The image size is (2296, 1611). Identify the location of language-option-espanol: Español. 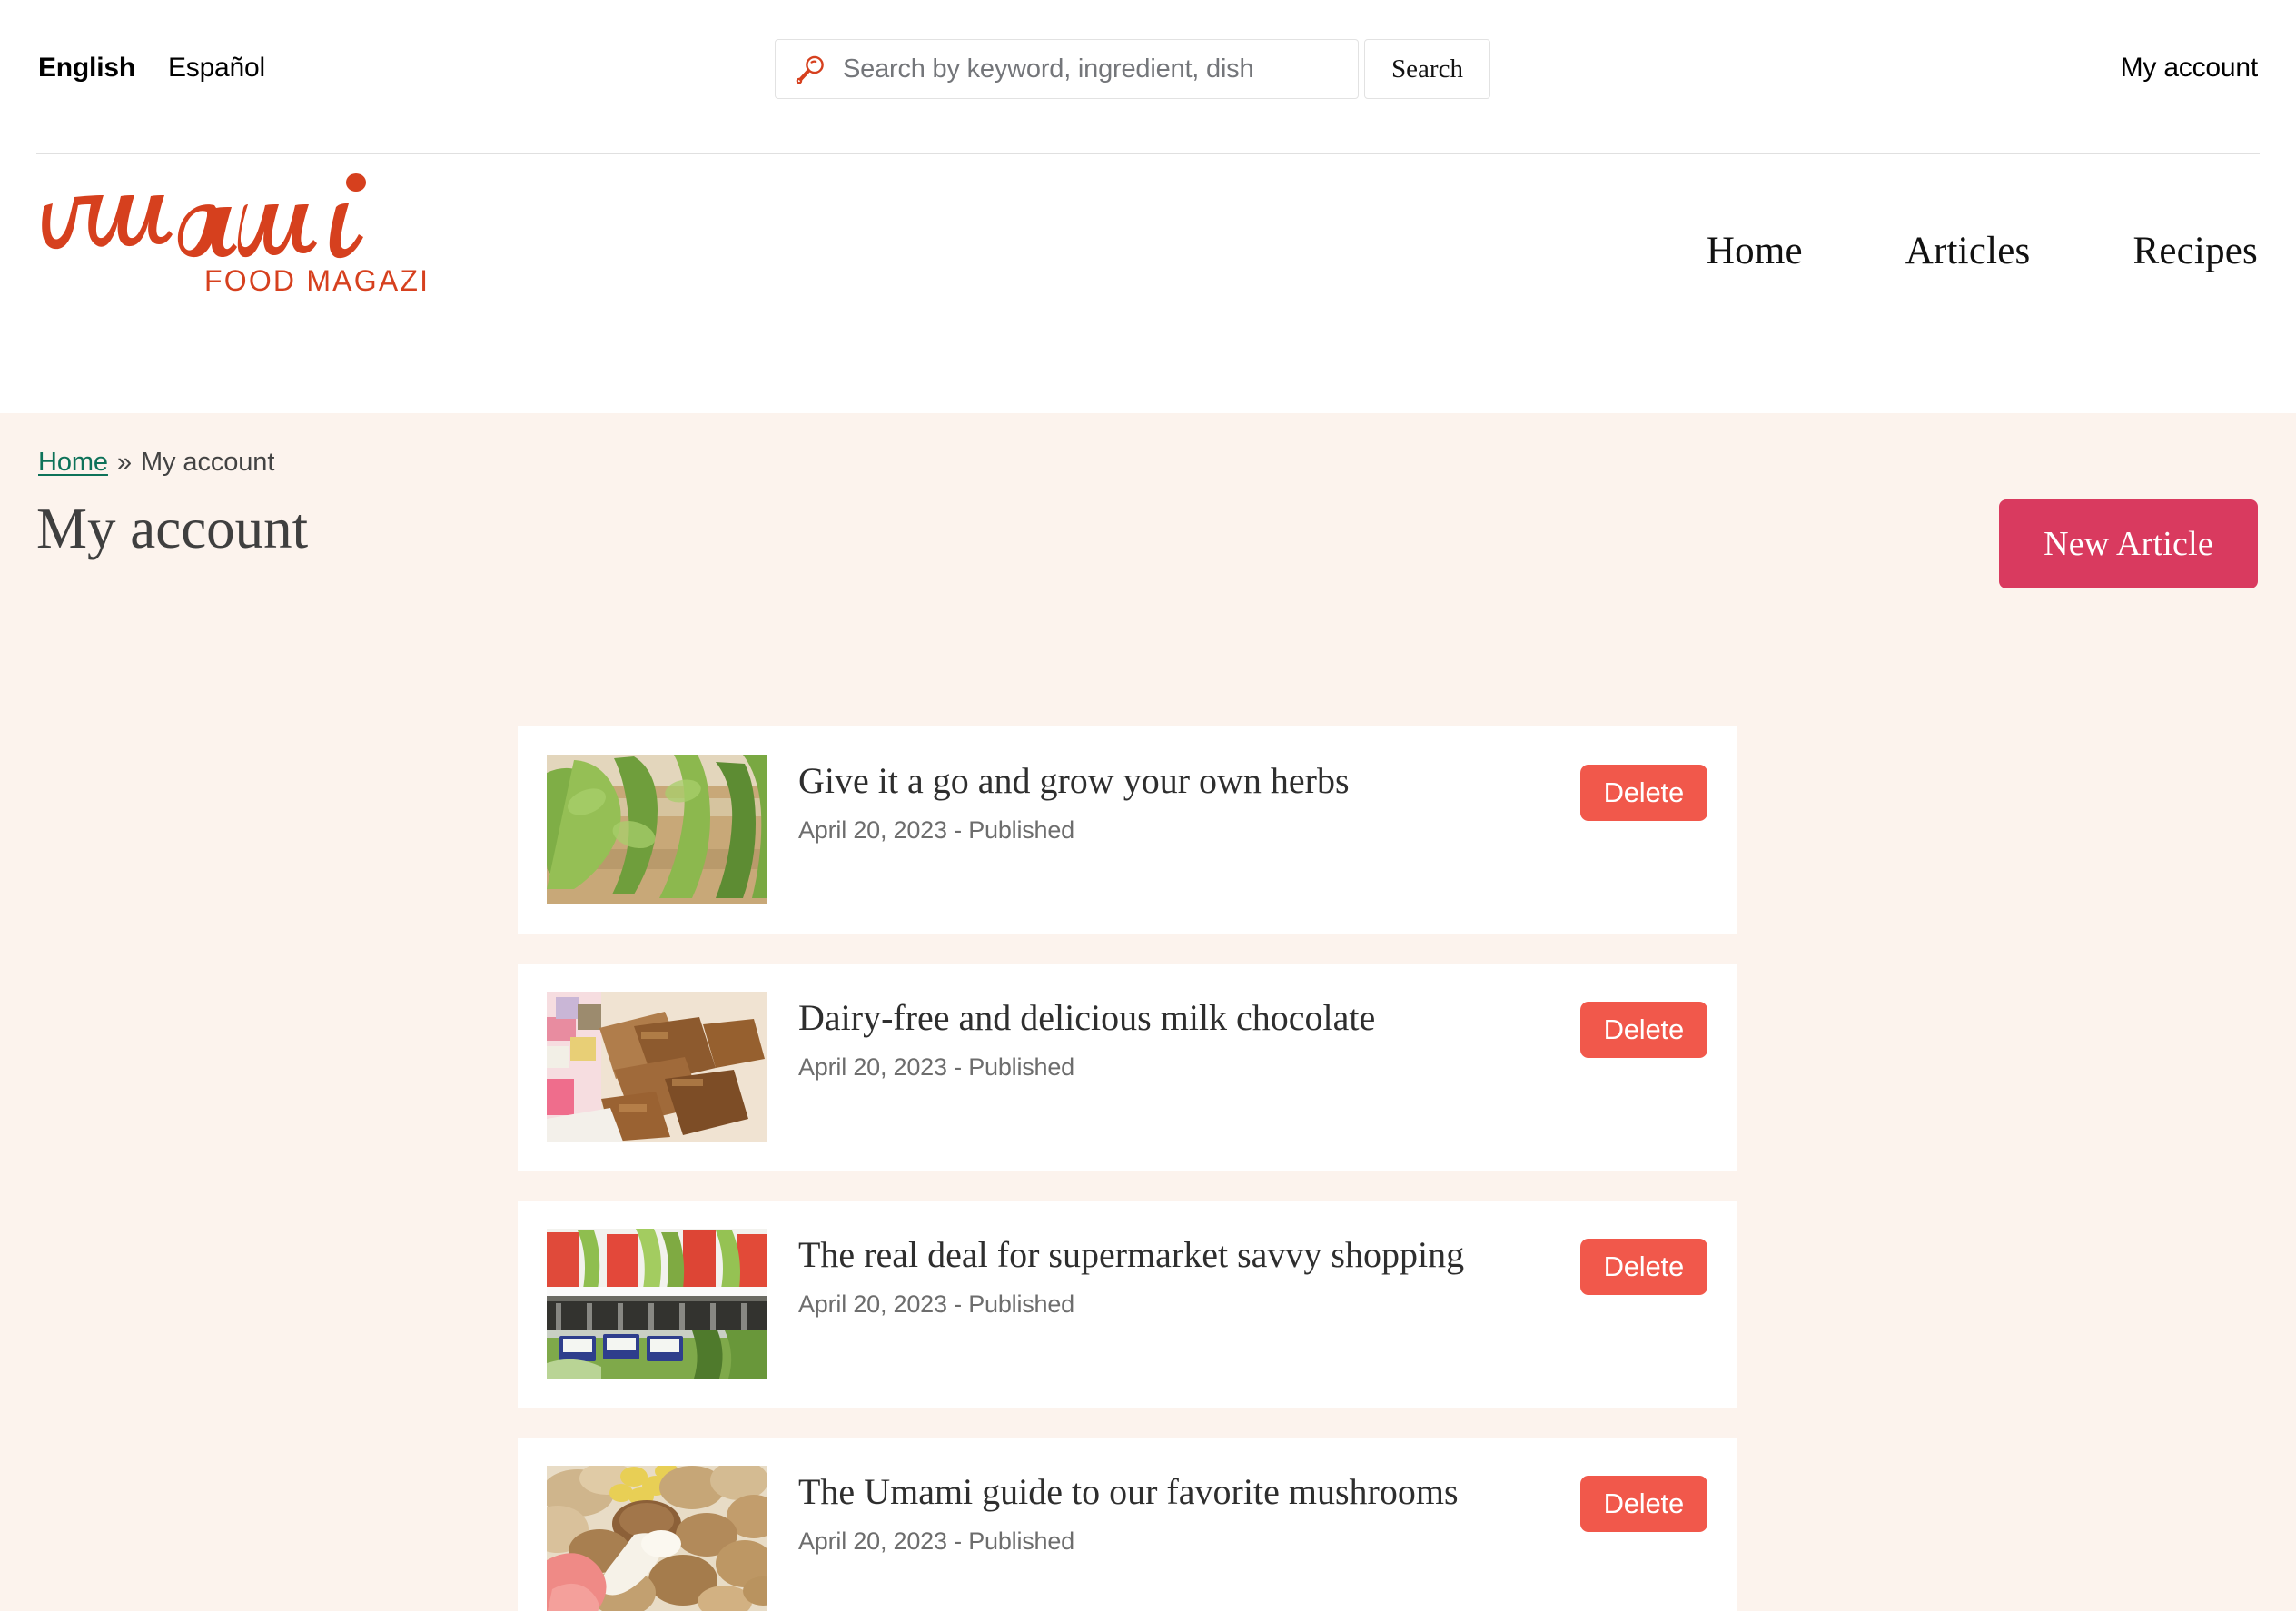
(216, 68).